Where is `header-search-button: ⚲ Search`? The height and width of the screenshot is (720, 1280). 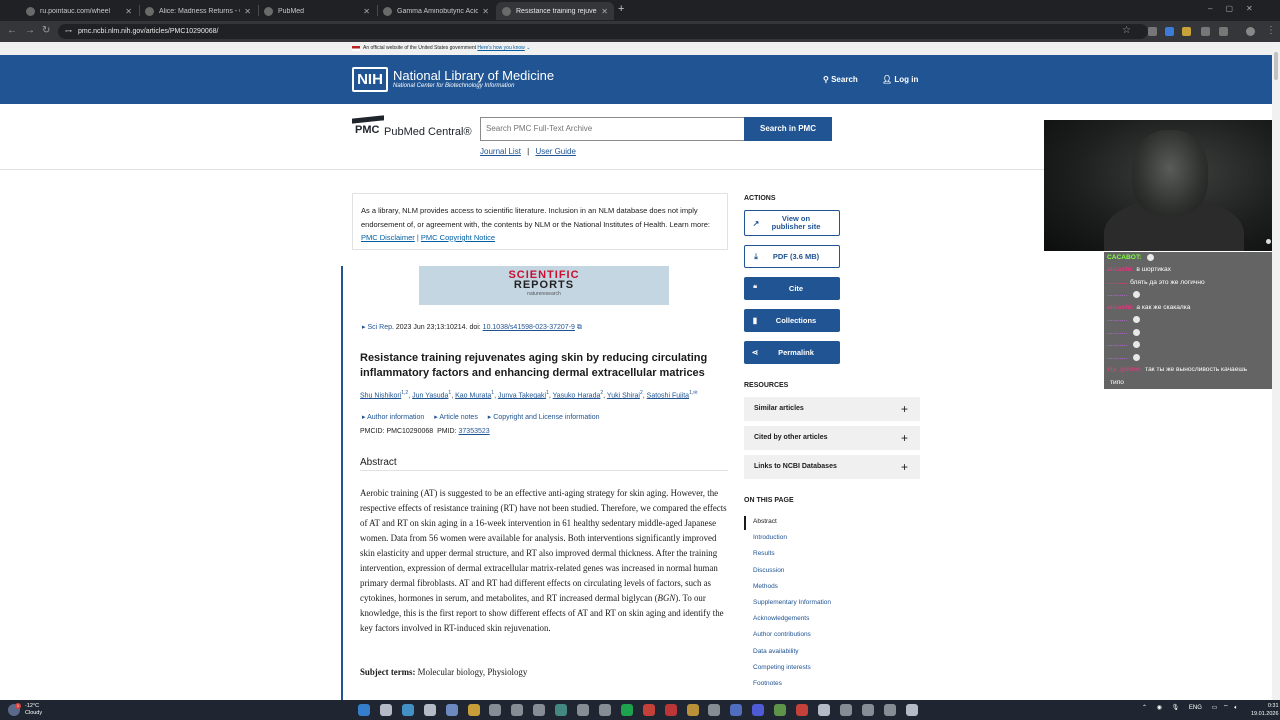 header-search-button: ⚲ Search is located at coordinates (840, 79).